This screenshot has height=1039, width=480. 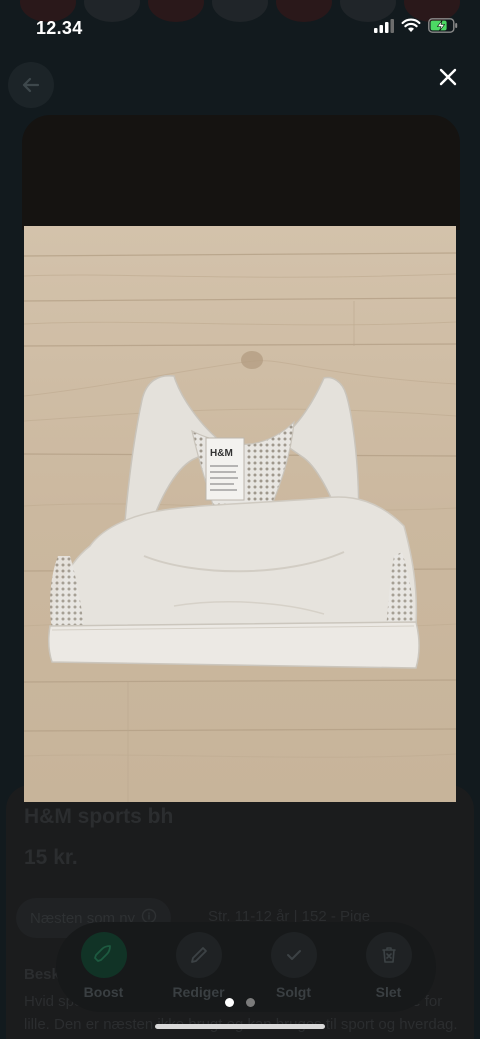 I want to click on close-icon, so click(x=448, y=79).